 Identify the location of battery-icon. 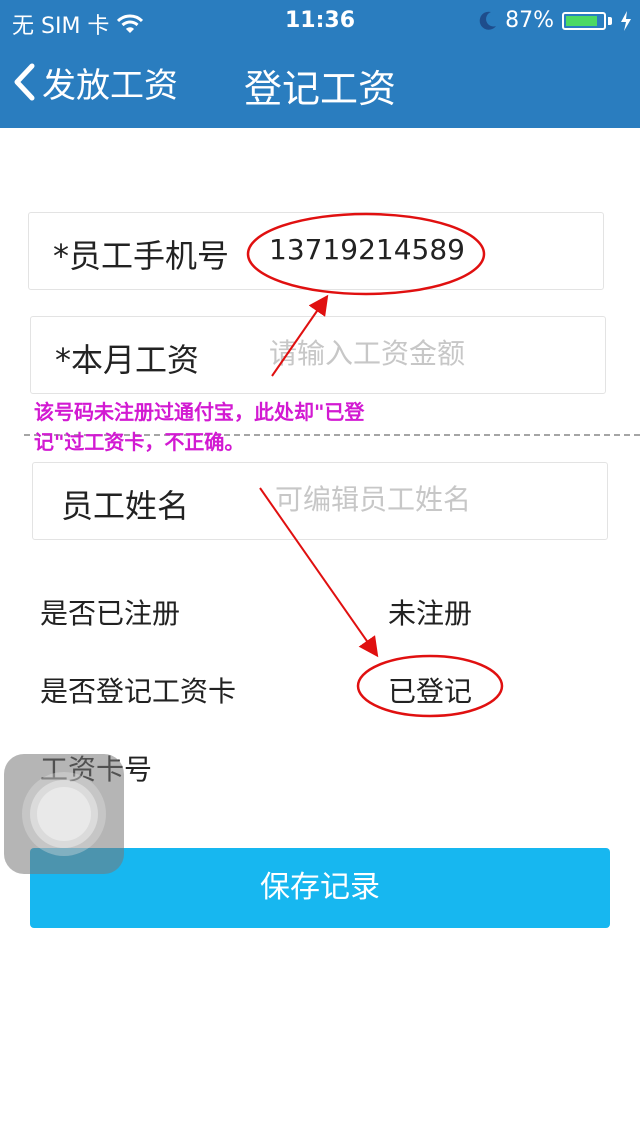
(584, 20).